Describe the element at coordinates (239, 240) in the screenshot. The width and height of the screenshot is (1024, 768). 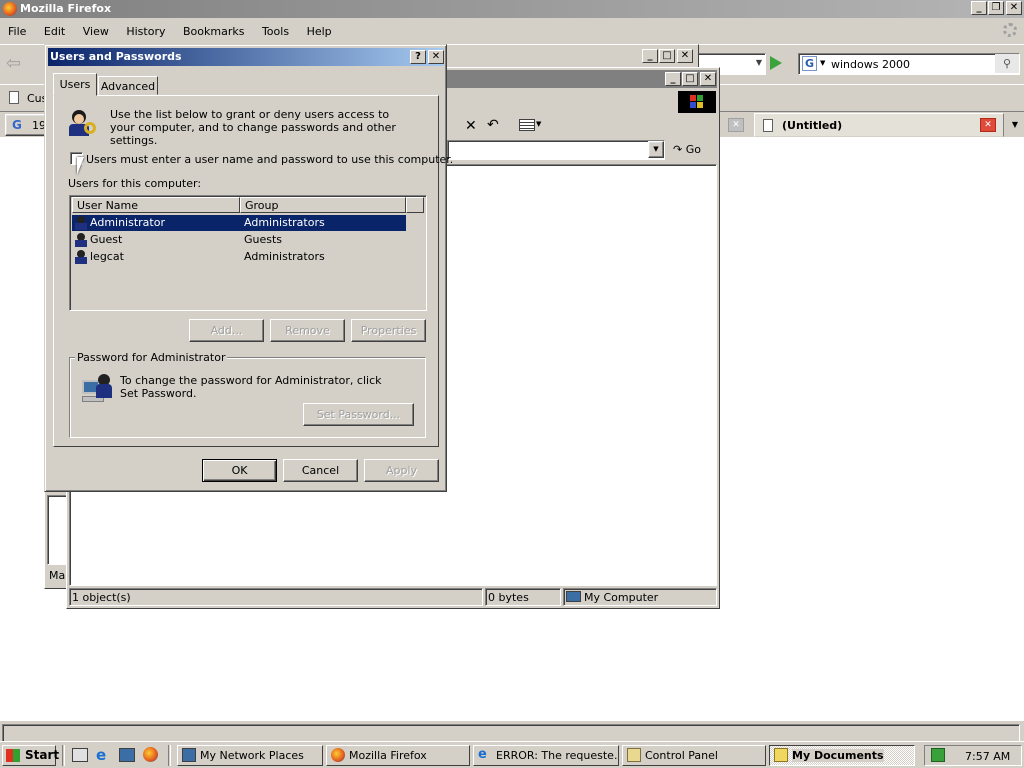
I see `user-row-guest: Guest Guests` at that location.